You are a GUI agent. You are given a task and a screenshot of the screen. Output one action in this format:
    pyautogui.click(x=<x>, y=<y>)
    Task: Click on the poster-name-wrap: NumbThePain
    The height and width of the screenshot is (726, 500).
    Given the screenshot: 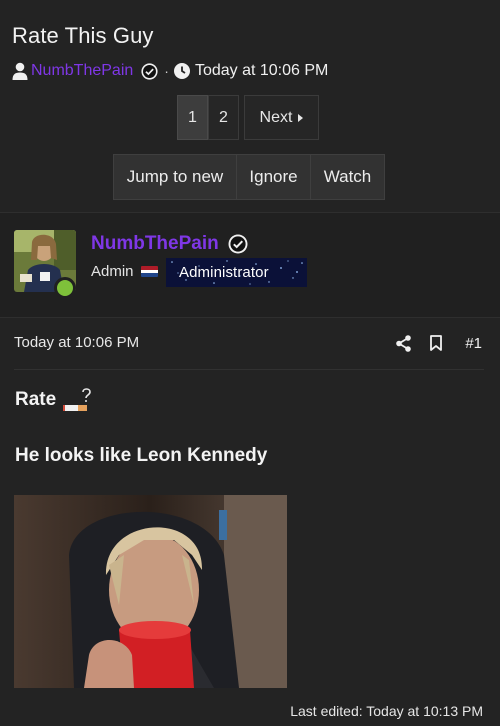 What is the action you would take?
    pyautogui.click(x=169, y=244)
    